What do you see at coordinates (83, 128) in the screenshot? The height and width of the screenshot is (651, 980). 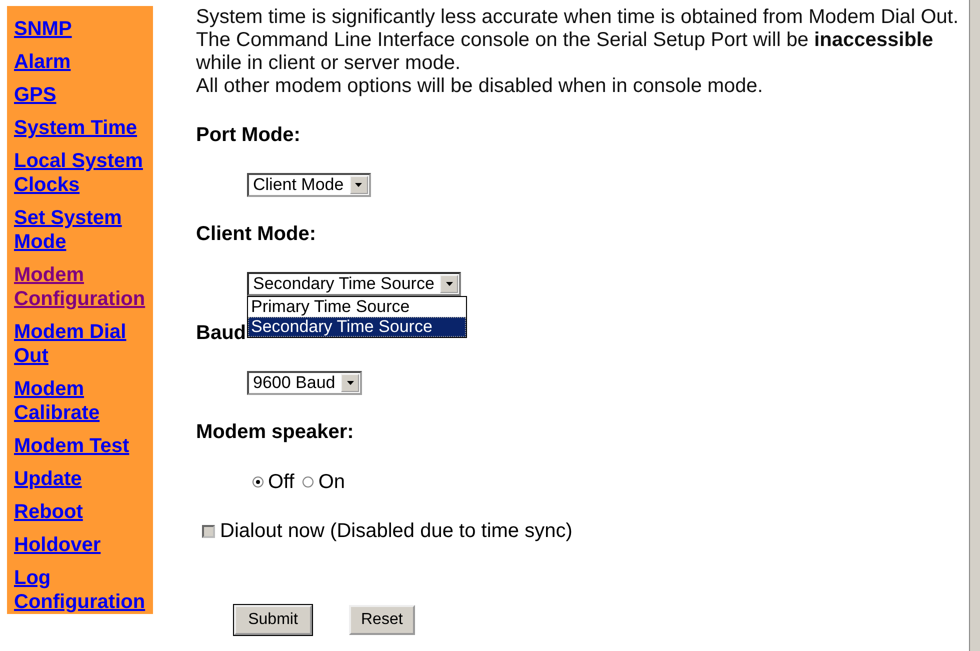 I see `sidebar-link: System Time` at bounding box center [83, 128].